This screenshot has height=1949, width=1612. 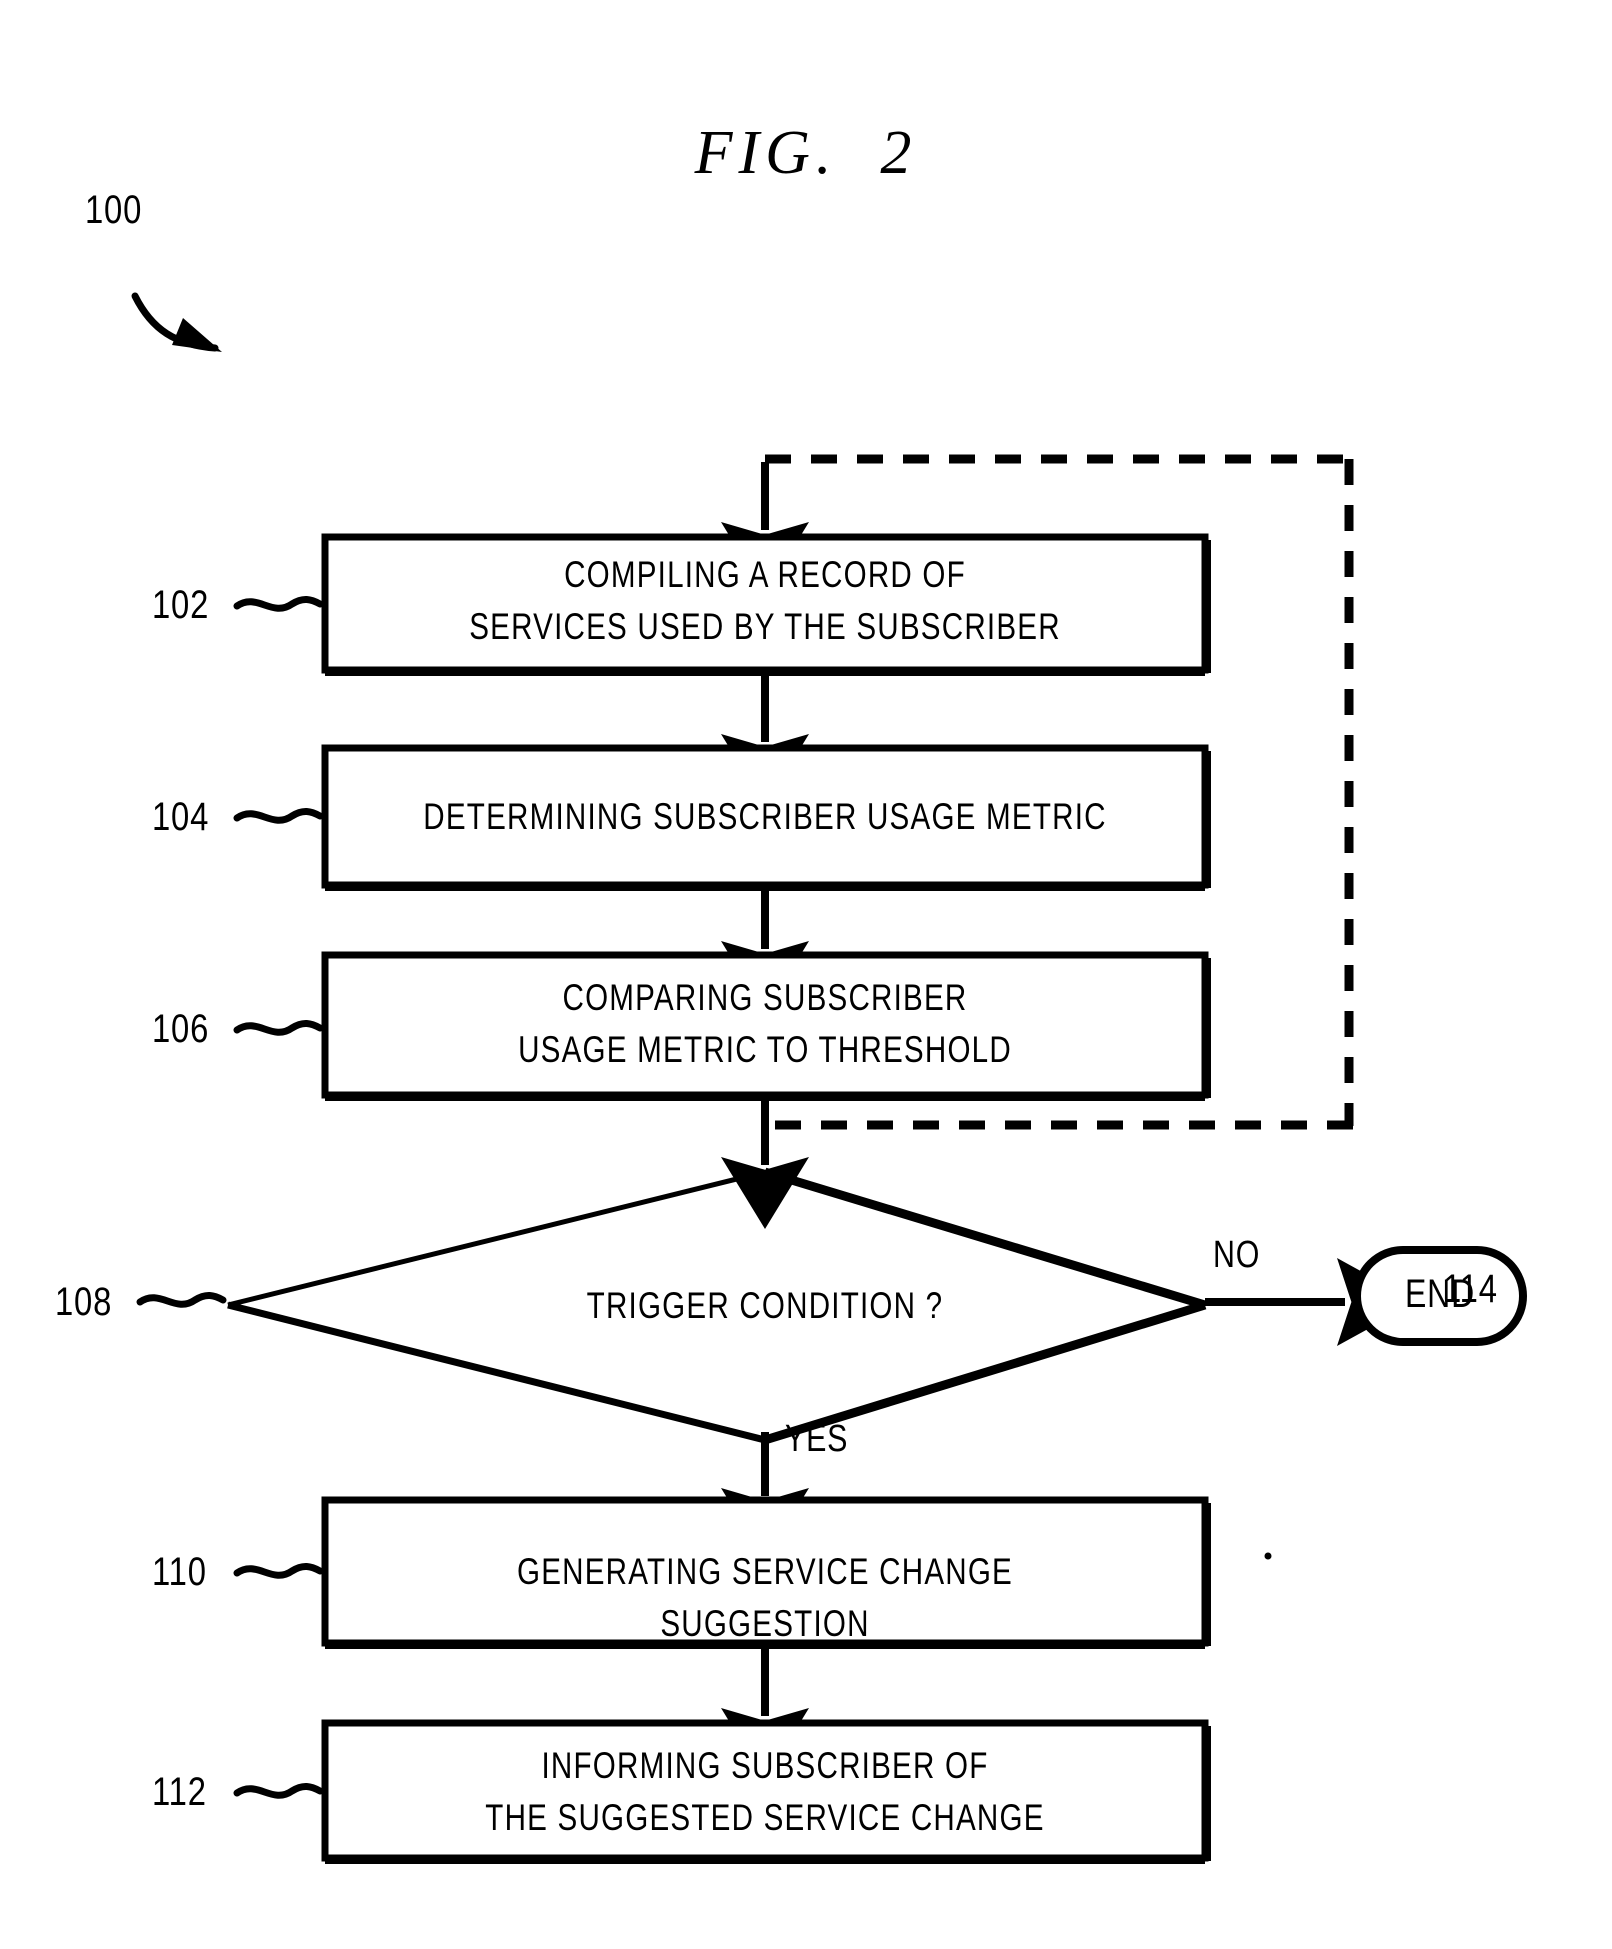 I want to click on scan-artifact-dot, so click(x=1268, y=1556).